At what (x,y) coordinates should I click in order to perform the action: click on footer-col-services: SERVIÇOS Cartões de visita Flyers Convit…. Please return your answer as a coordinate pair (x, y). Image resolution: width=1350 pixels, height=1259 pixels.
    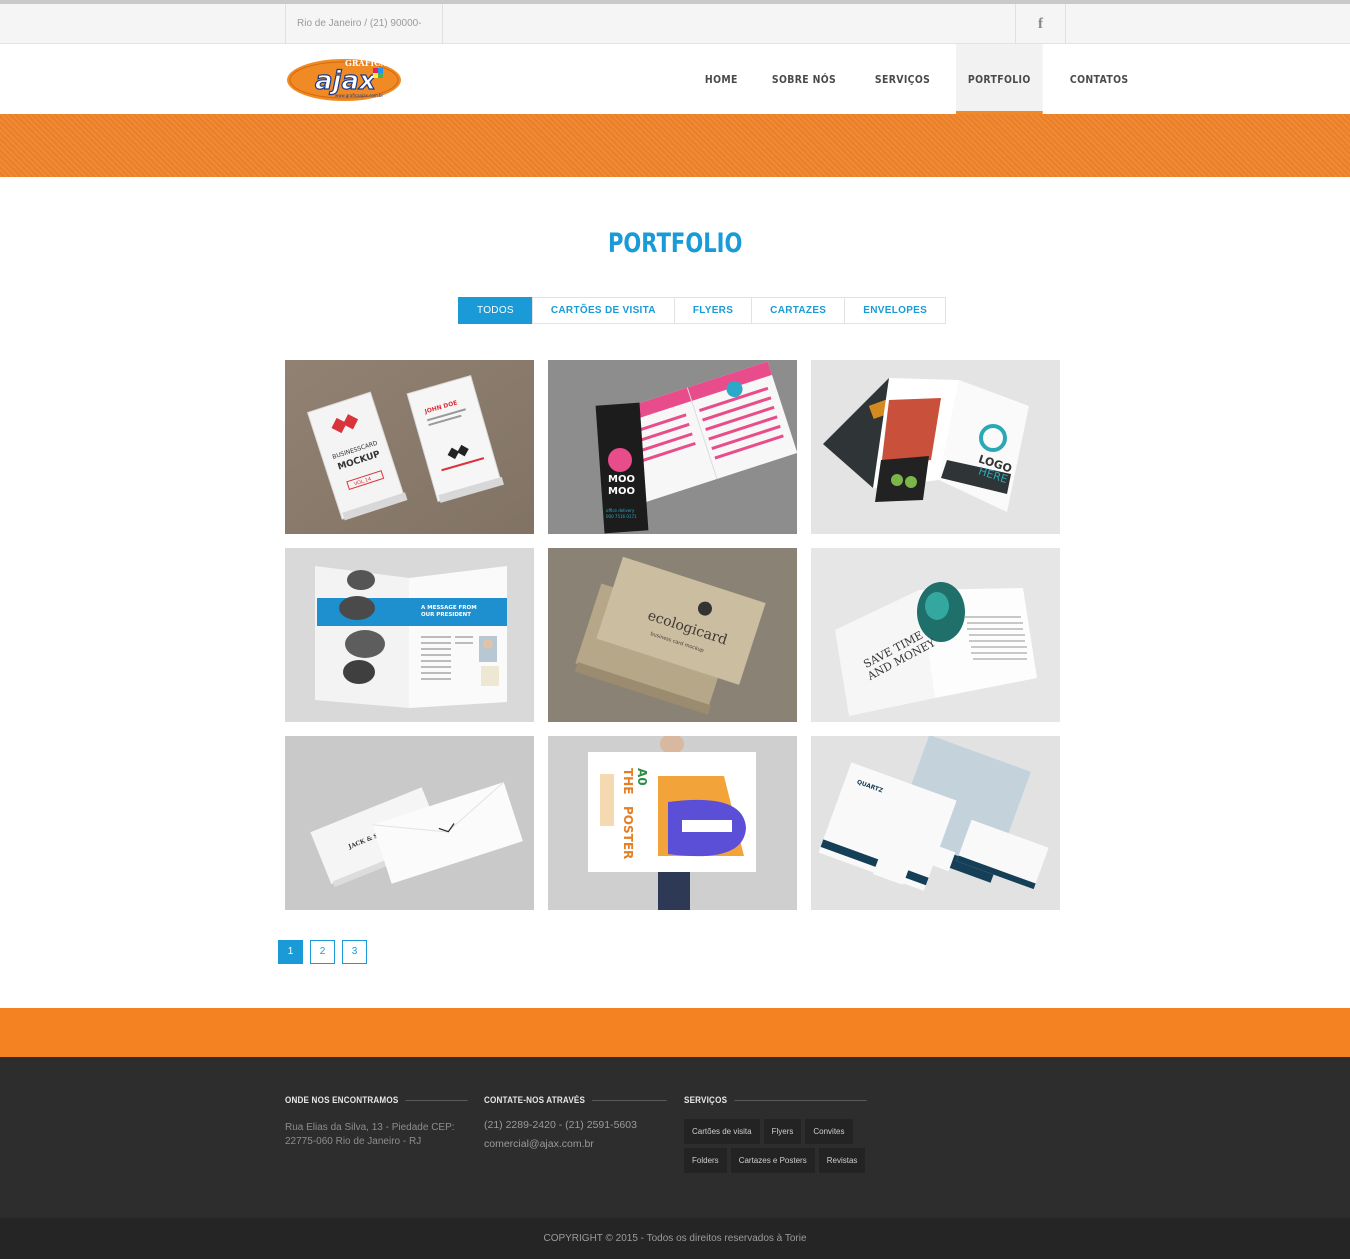
    Looking at the image, I should click on (775, 1136).